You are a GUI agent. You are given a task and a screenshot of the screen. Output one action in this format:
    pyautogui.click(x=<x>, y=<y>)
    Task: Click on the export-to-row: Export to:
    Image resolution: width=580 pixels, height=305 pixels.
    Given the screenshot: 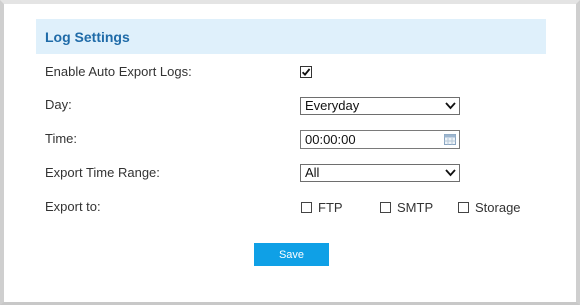 What is the action you would take?
    pyautogui.click(x=73, y=207)
    